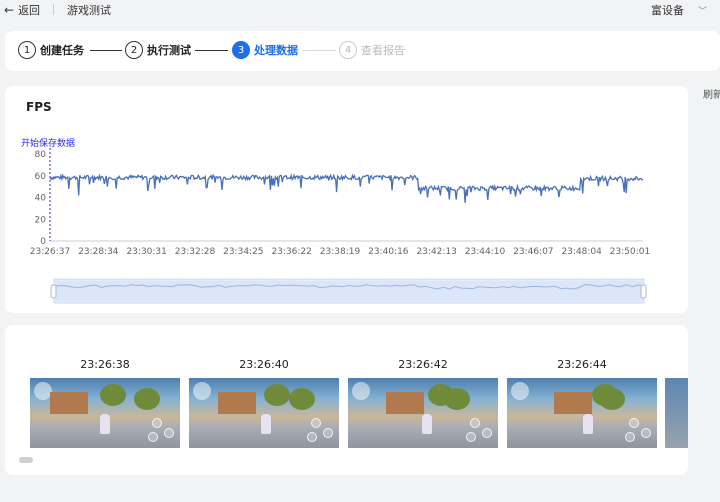  What do you see at coordinates (711, 93) in the screenshot?
I see `refresh-link: 刷新` at bounding box center [711, 93].